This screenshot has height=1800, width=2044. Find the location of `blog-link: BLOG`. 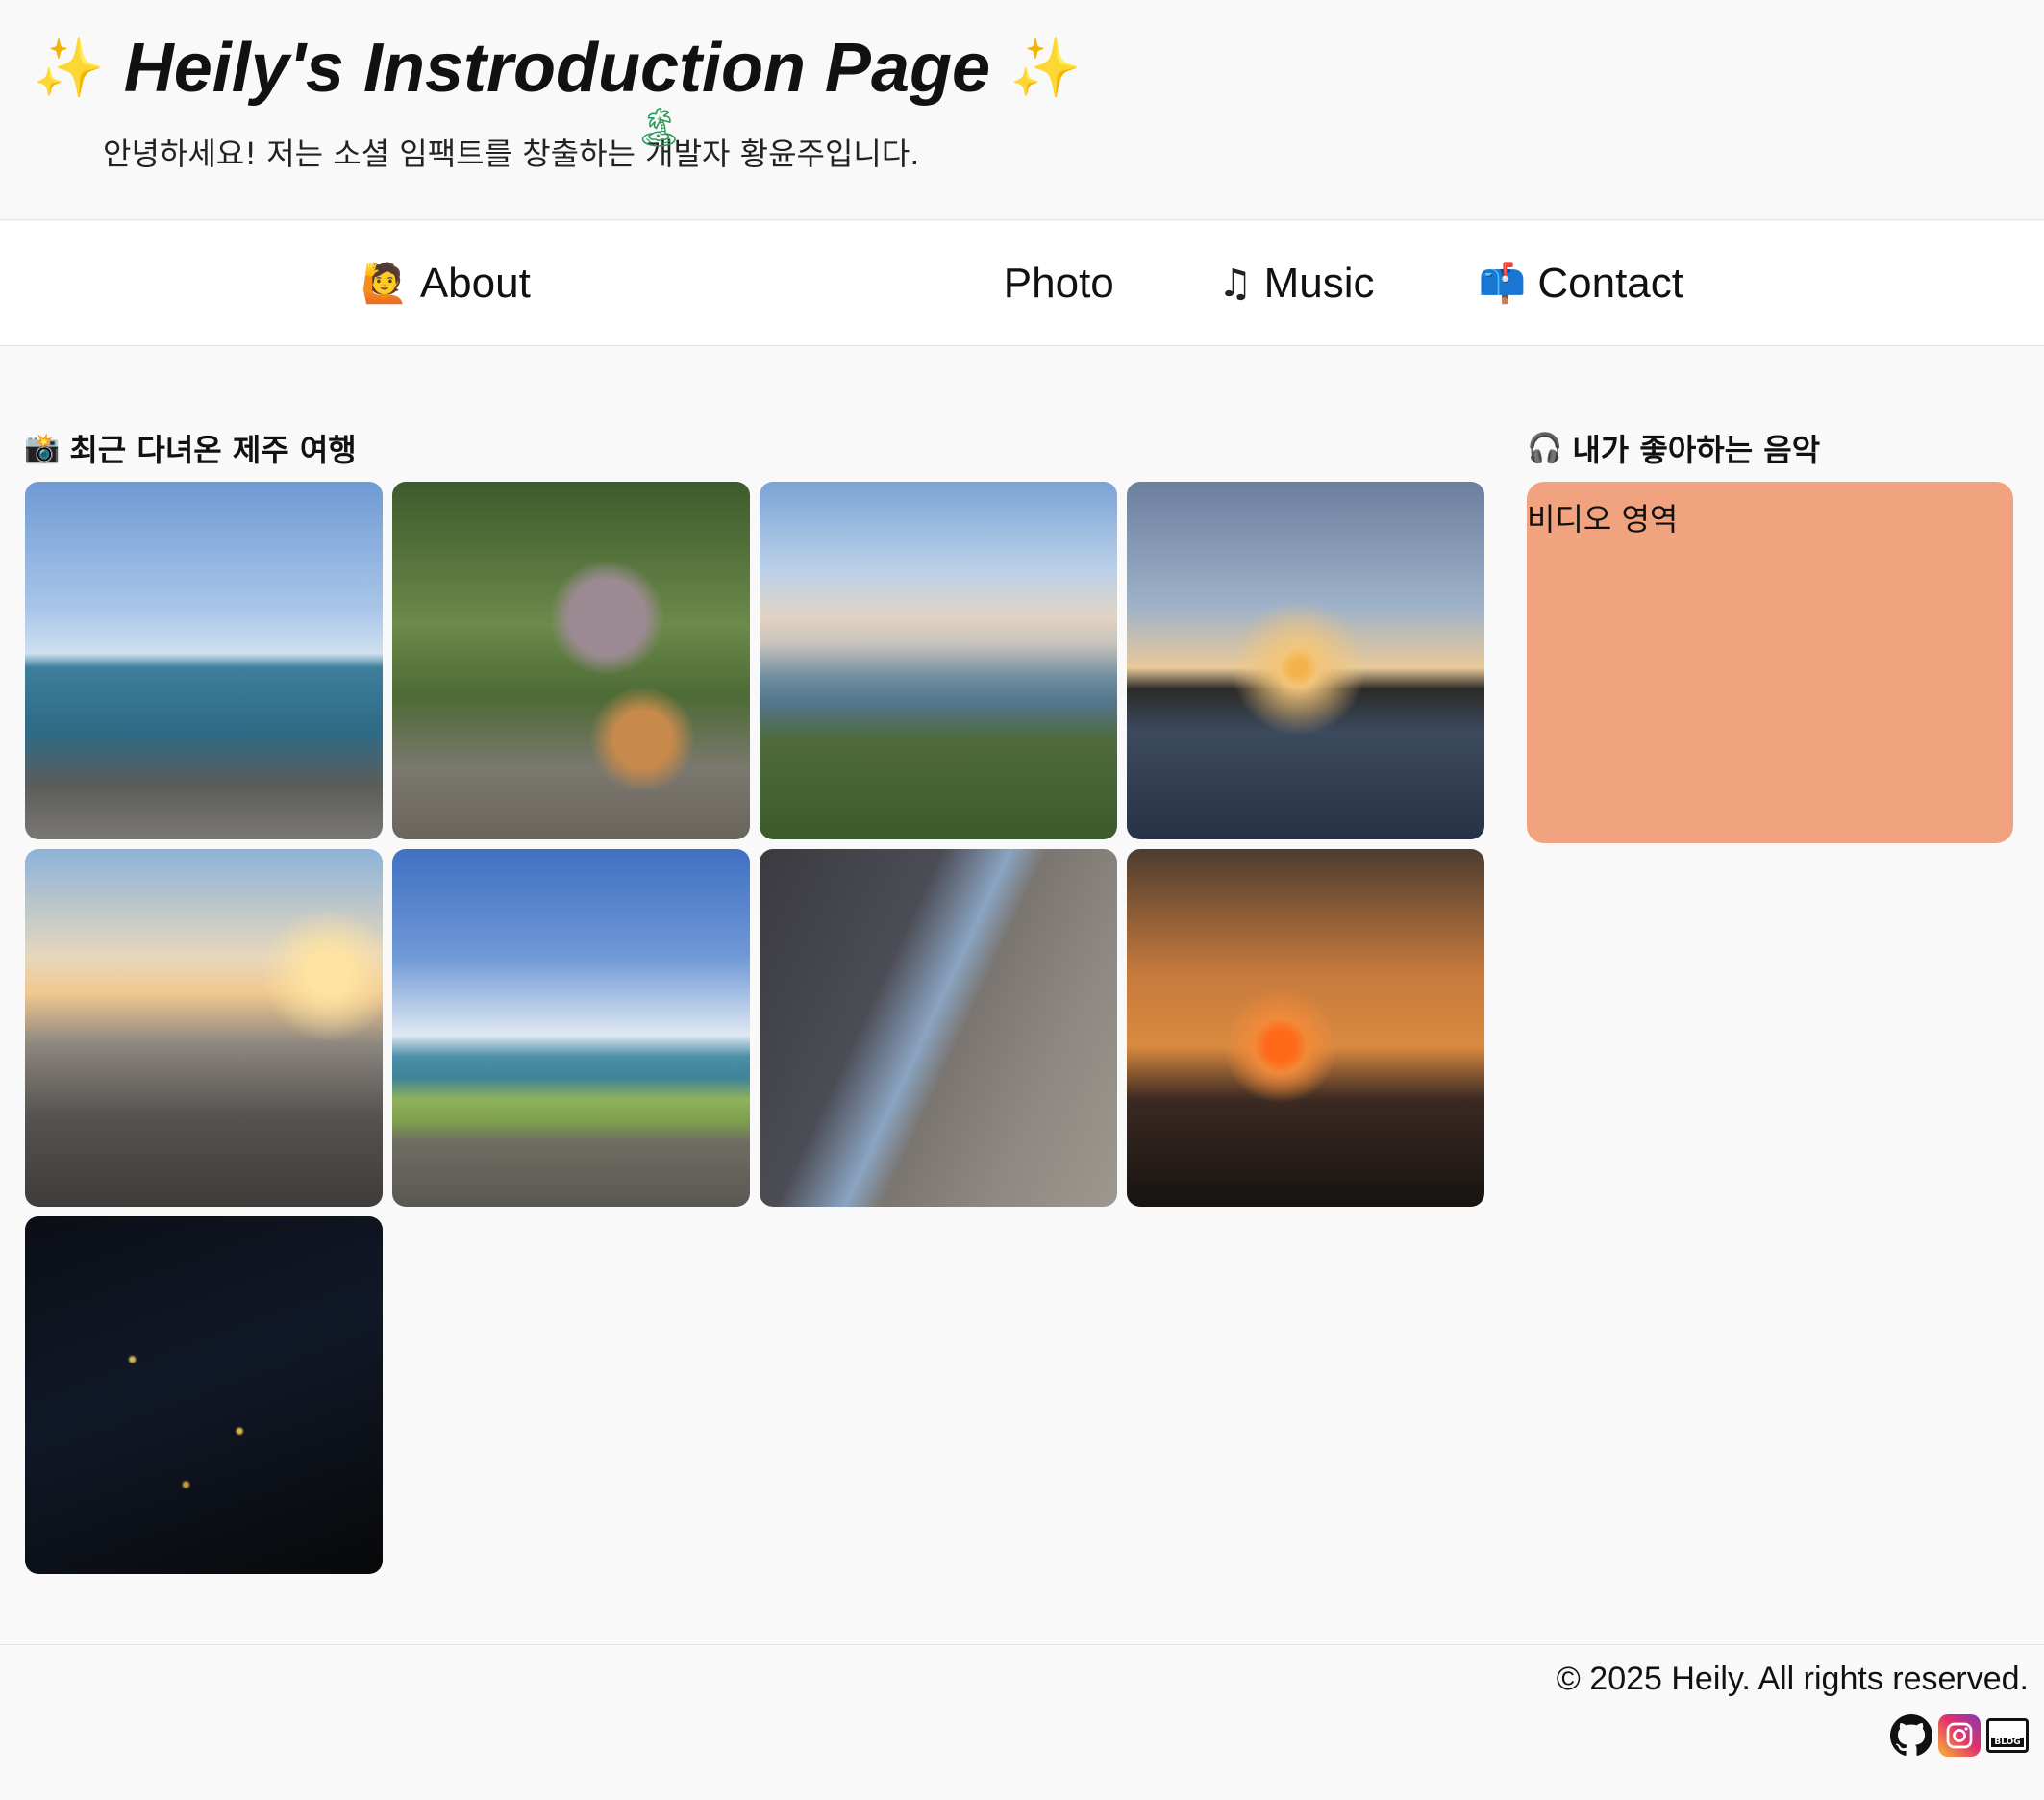

blog-link: BLOG is located at coordinates (2007, 1736).